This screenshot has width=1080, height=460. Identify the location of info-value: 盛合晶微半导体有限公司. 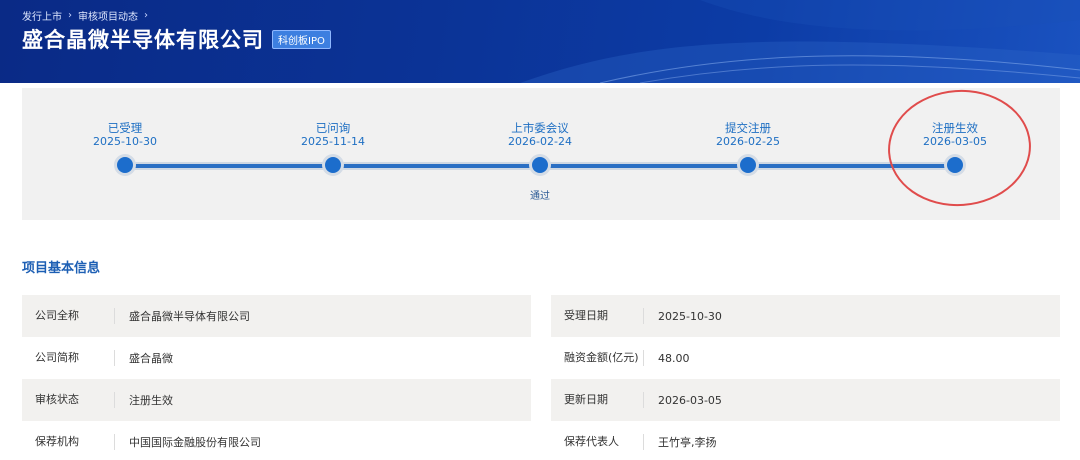
(189, 316).